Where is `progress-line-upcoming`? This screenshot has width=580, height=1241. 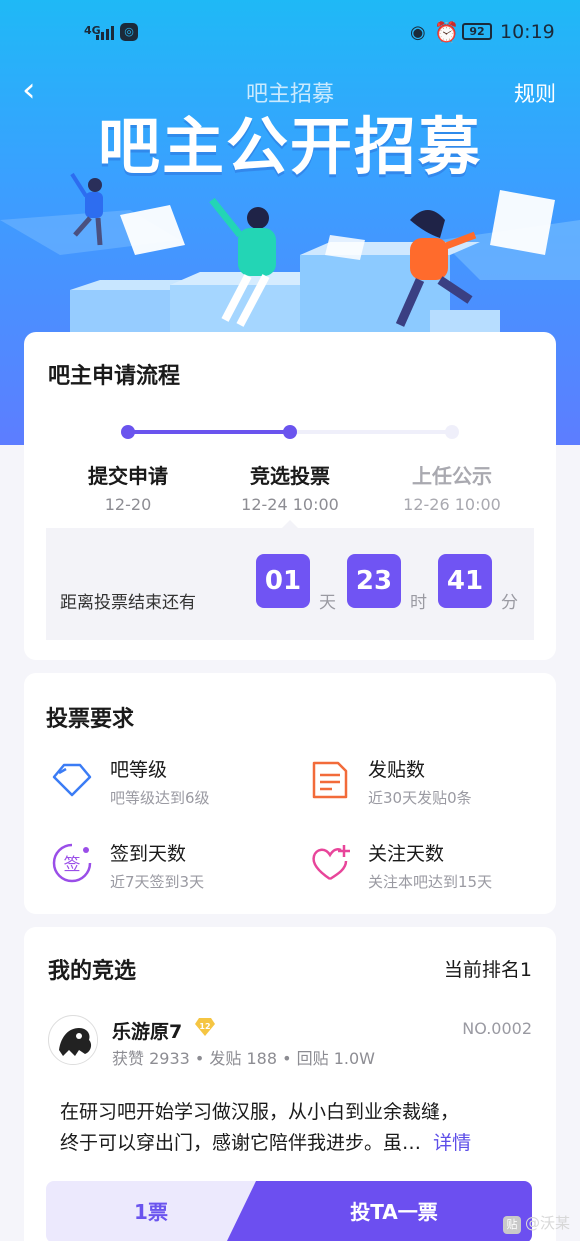 progress-line-upcoming is located at coordinates (371, 432).